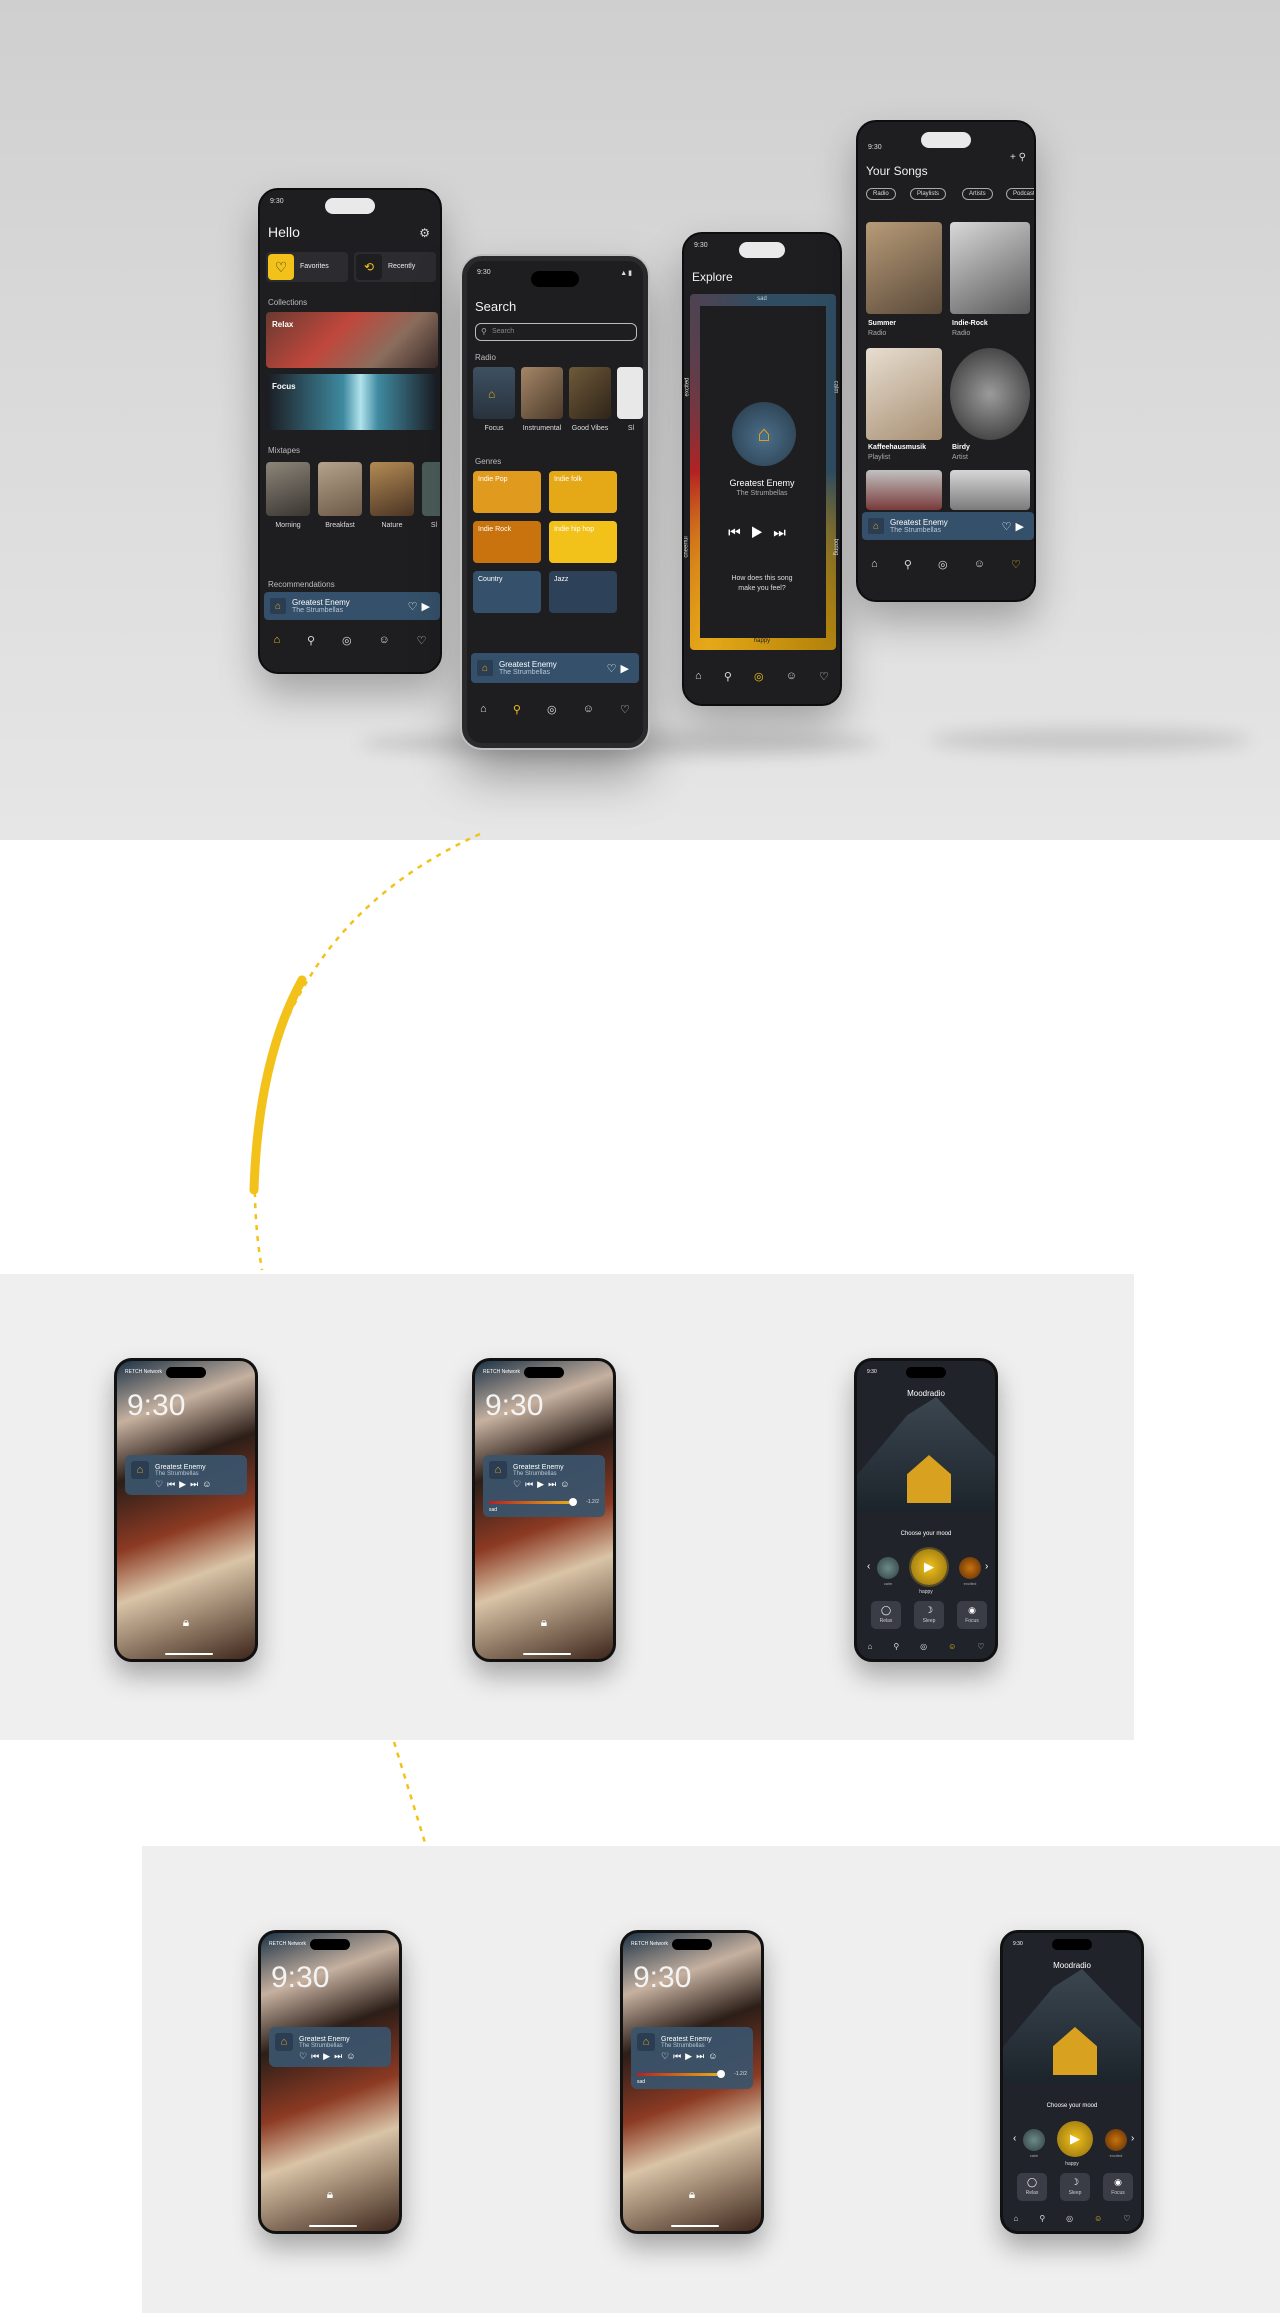  I want to click on screen-title: Moodradio, so click(926, 1393).